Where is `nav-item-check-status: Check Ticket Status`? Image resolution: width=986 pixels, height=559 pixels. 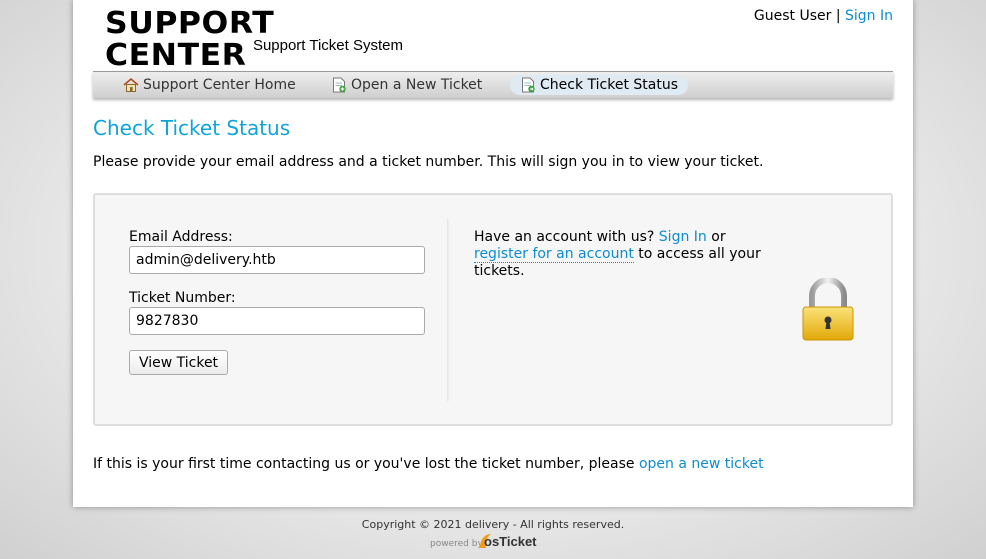 nav-item-check-status: Check Ticket Status is located at coordinates (599, 85).